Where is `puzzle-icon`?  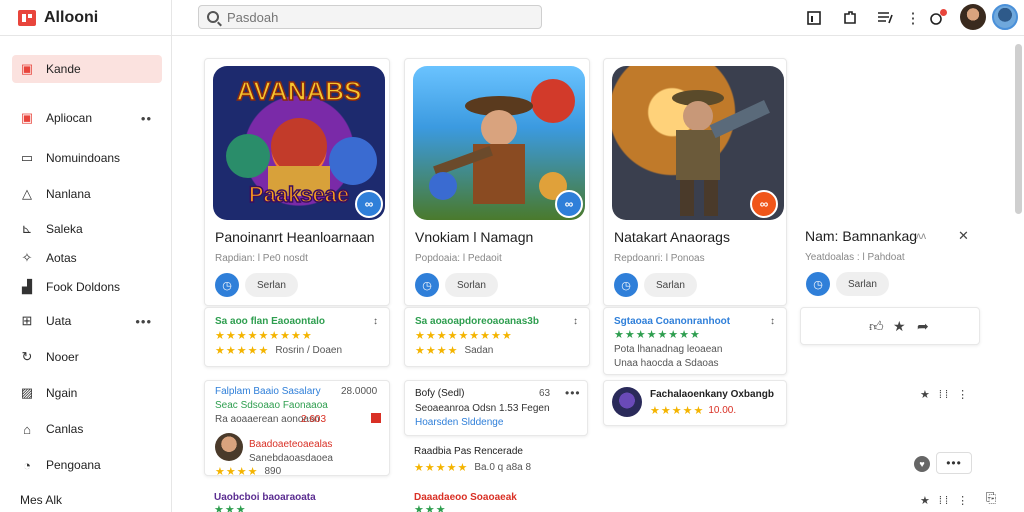
puzzle-icon is located at coordinates (850, 18).